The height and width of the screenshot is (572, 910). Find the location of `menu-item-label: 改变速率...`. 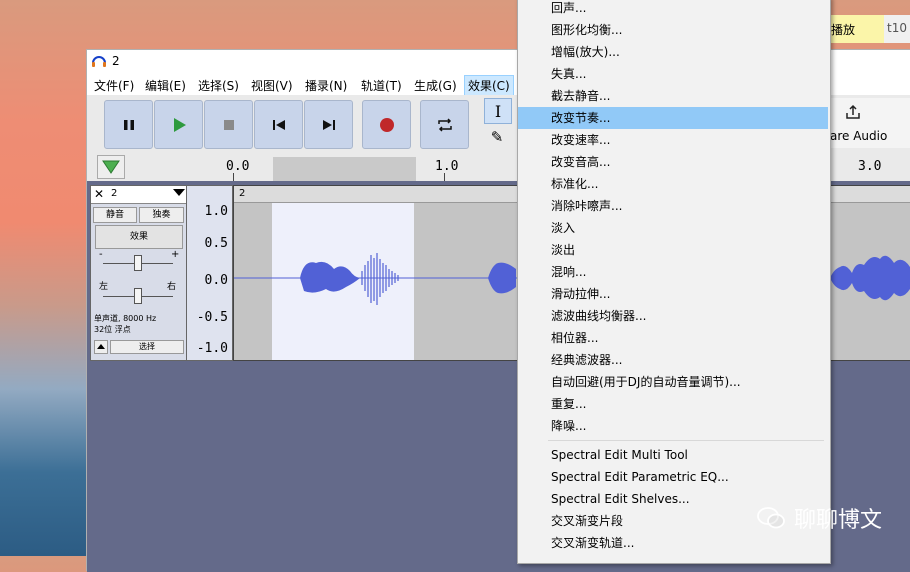

menu-item-label: 改变速率... is located at coordinates (581, 140).